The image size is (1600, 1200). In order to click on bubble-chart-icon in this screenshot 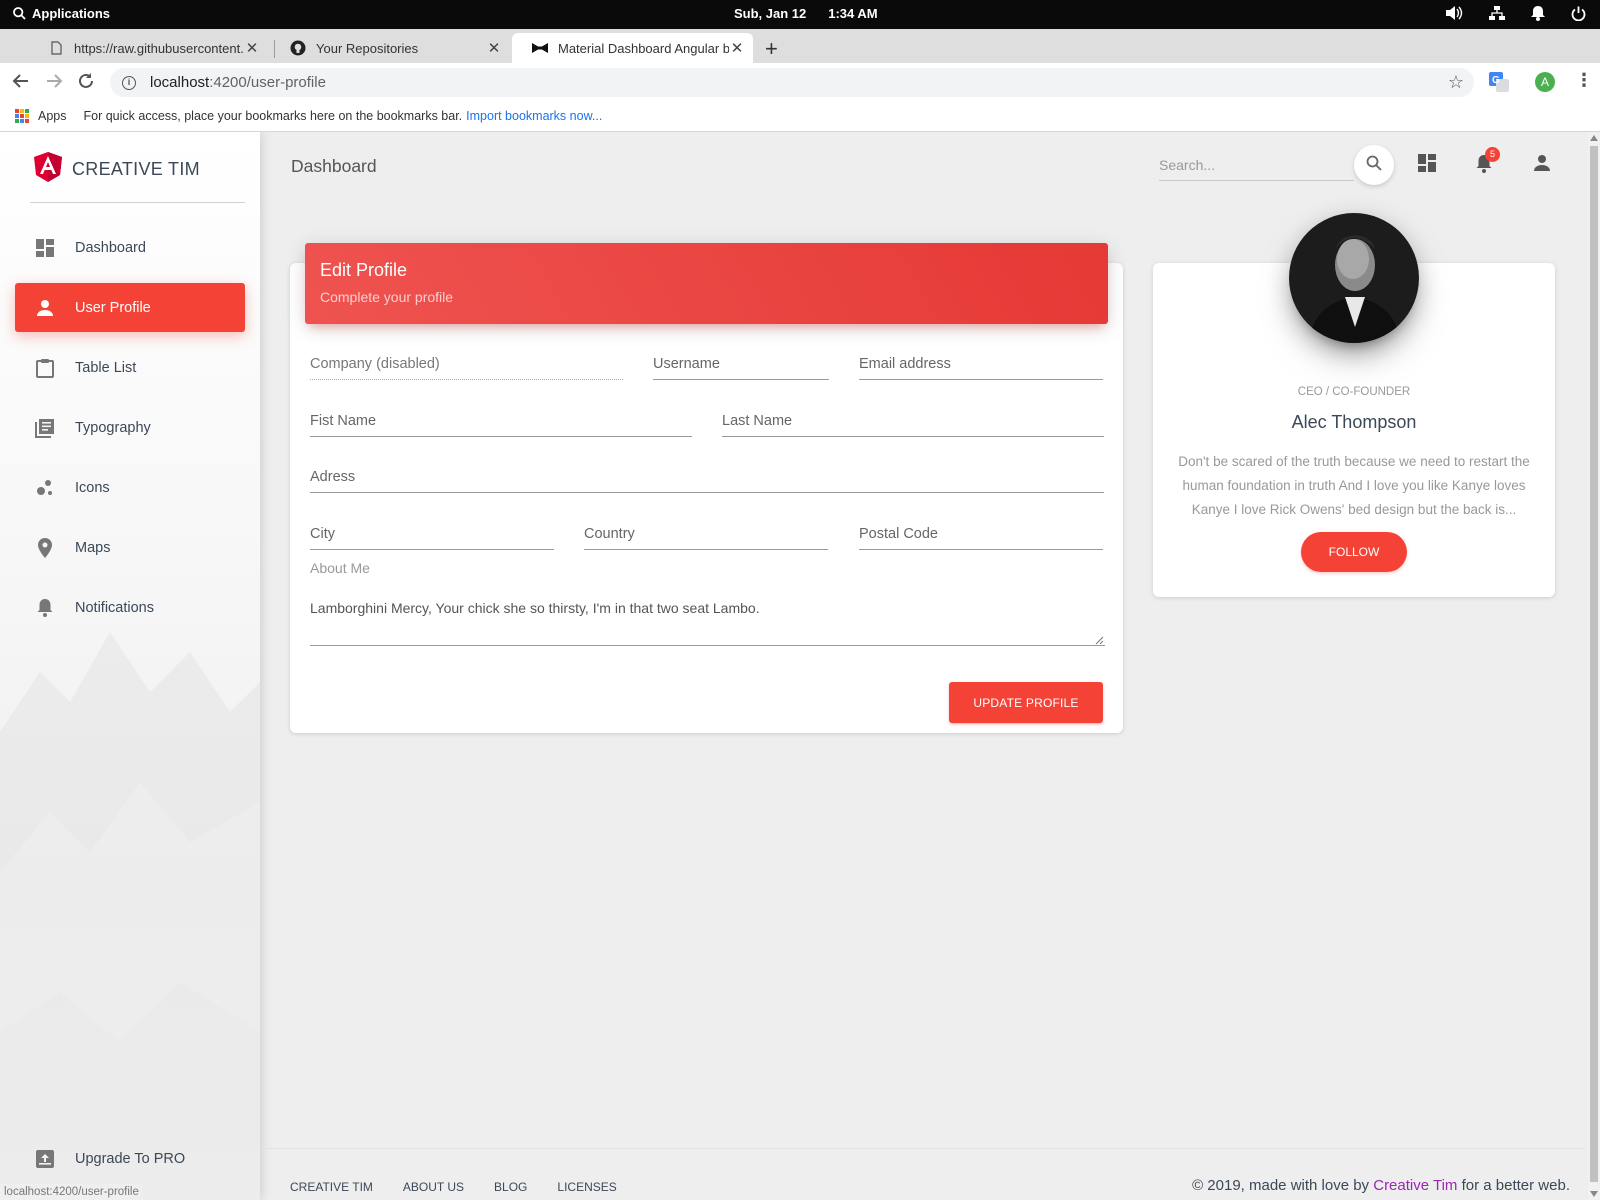, I will do `click(45, 488)`.